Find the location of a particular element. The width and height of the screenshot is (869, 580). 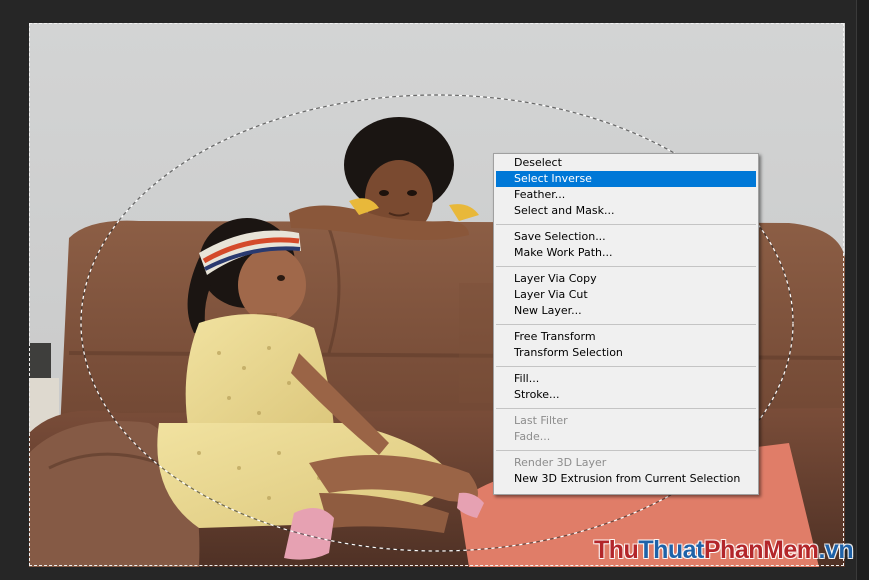

watermark-part1: Thu is located at coordinates (616, 550).